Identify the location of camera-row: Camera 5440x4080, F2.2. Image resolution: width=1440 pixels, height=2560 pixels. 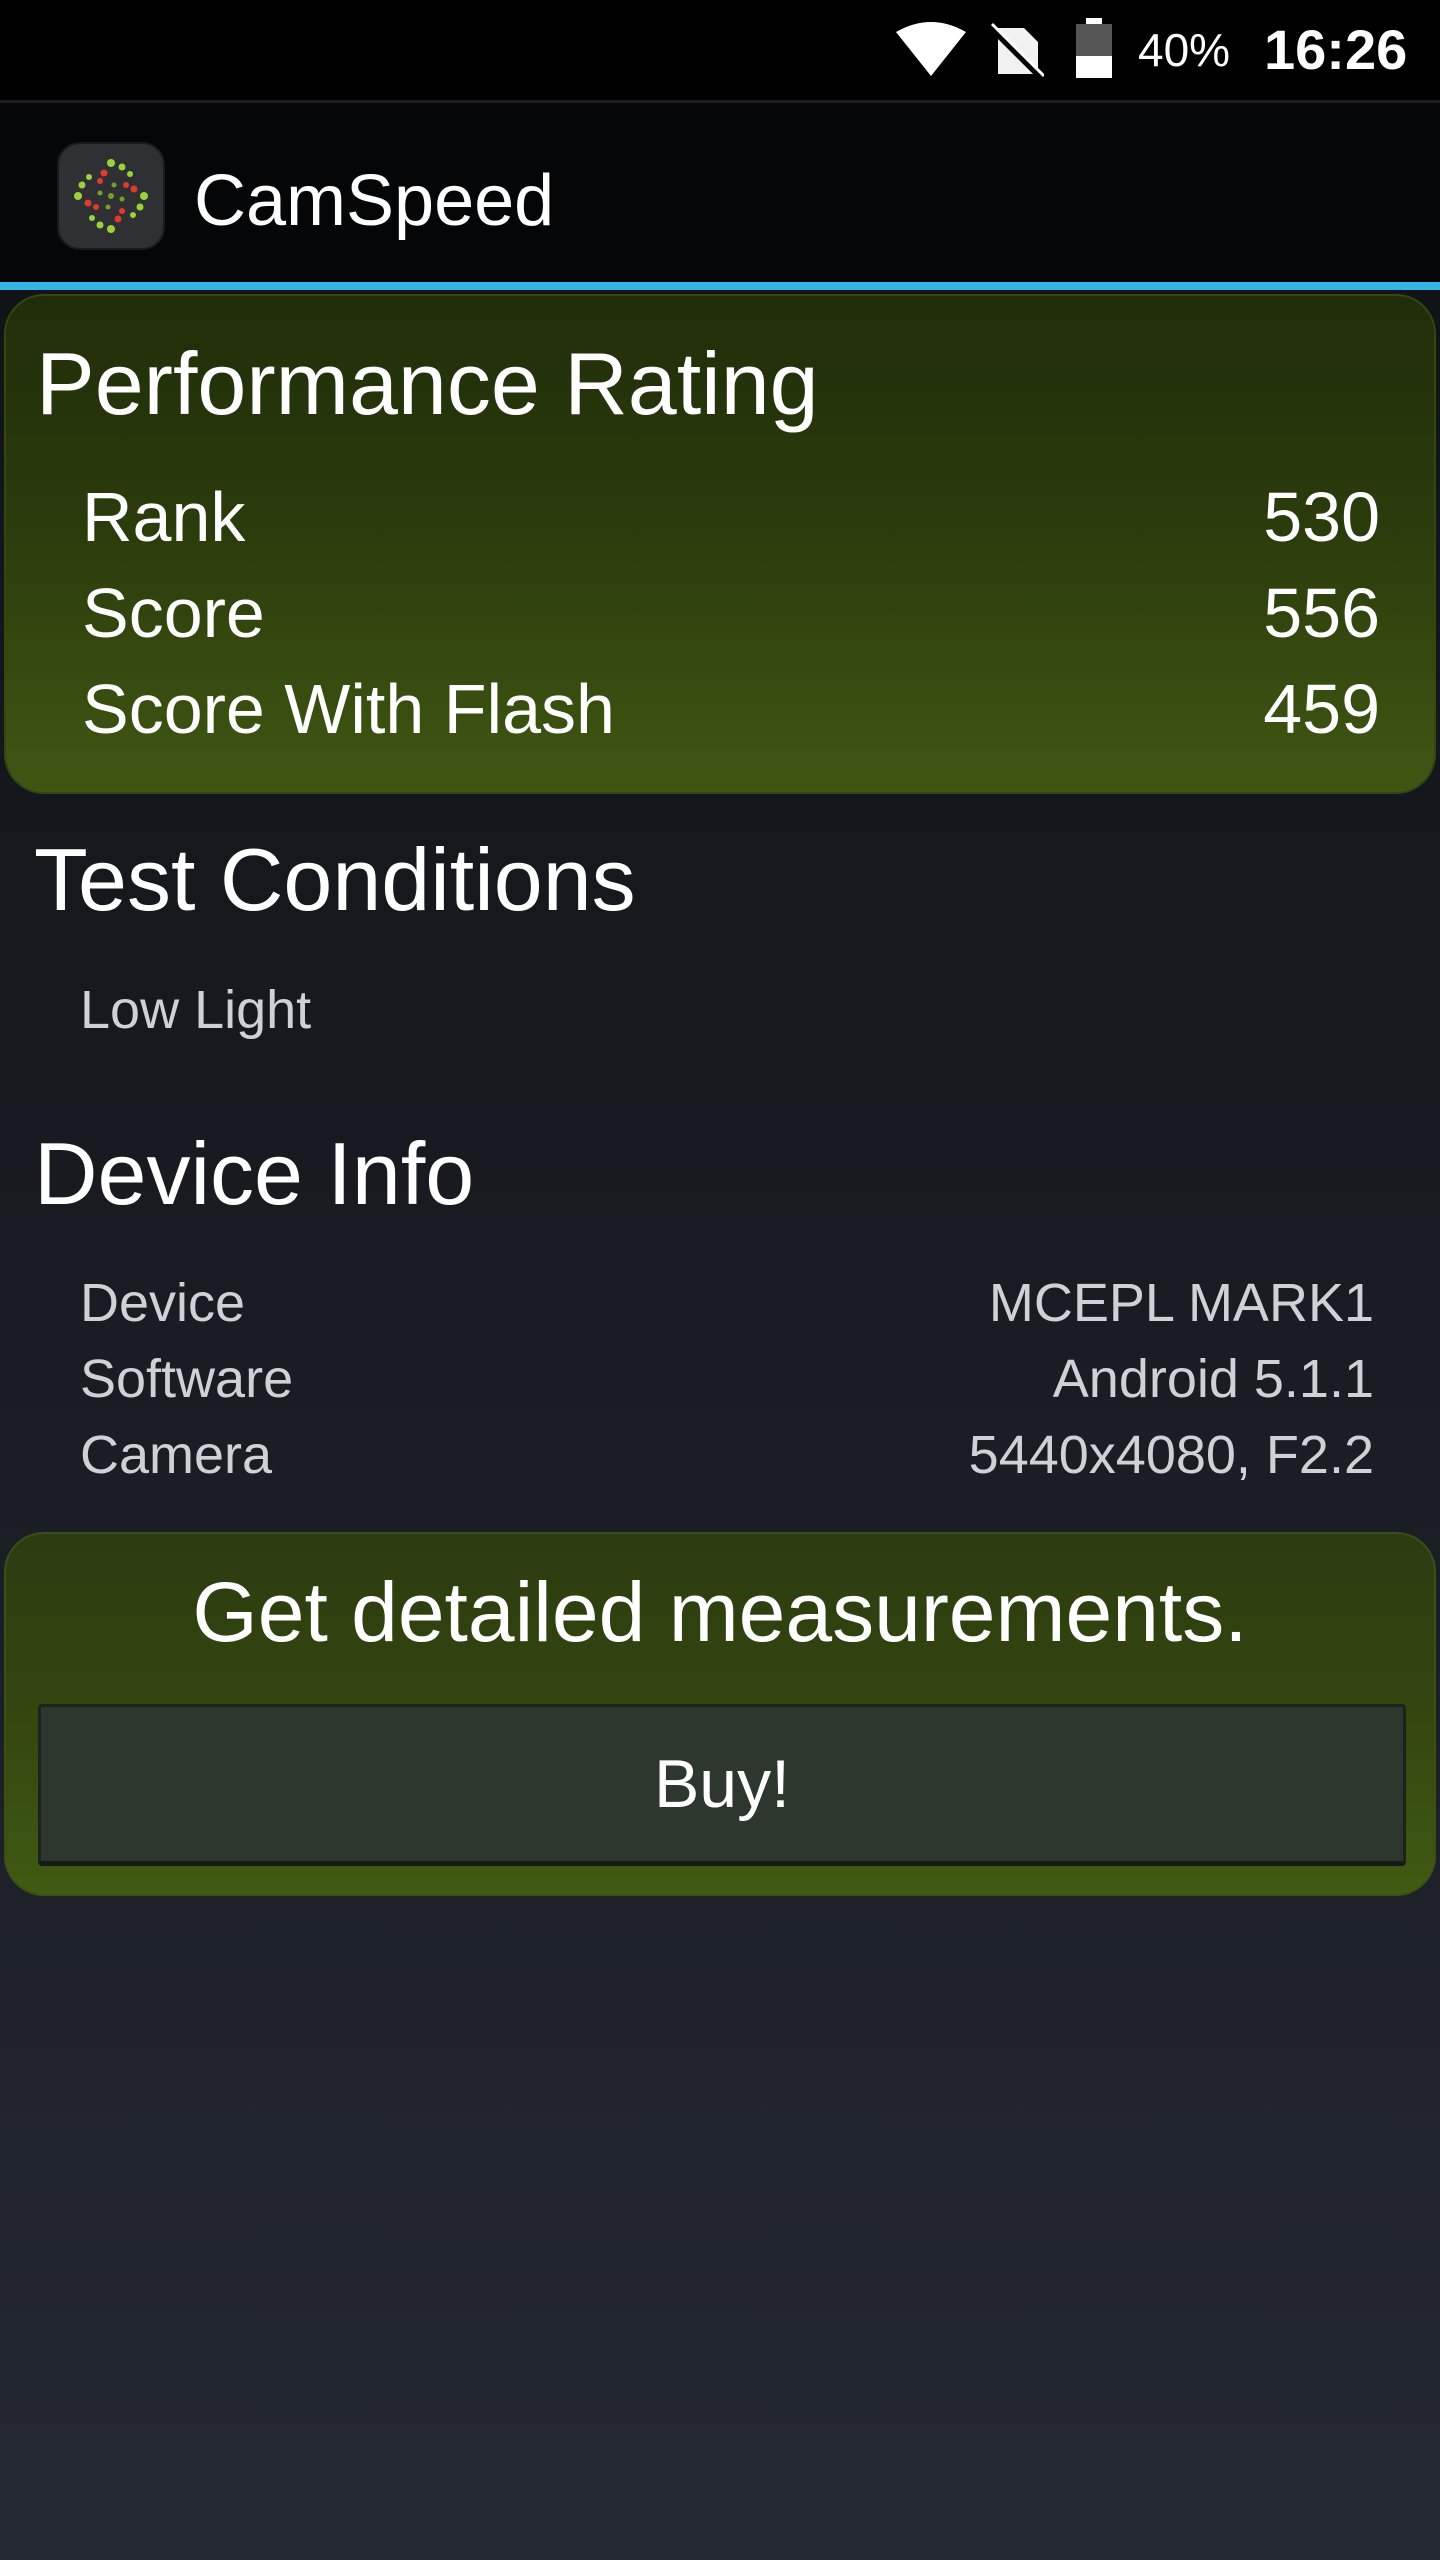
(727, 1455).